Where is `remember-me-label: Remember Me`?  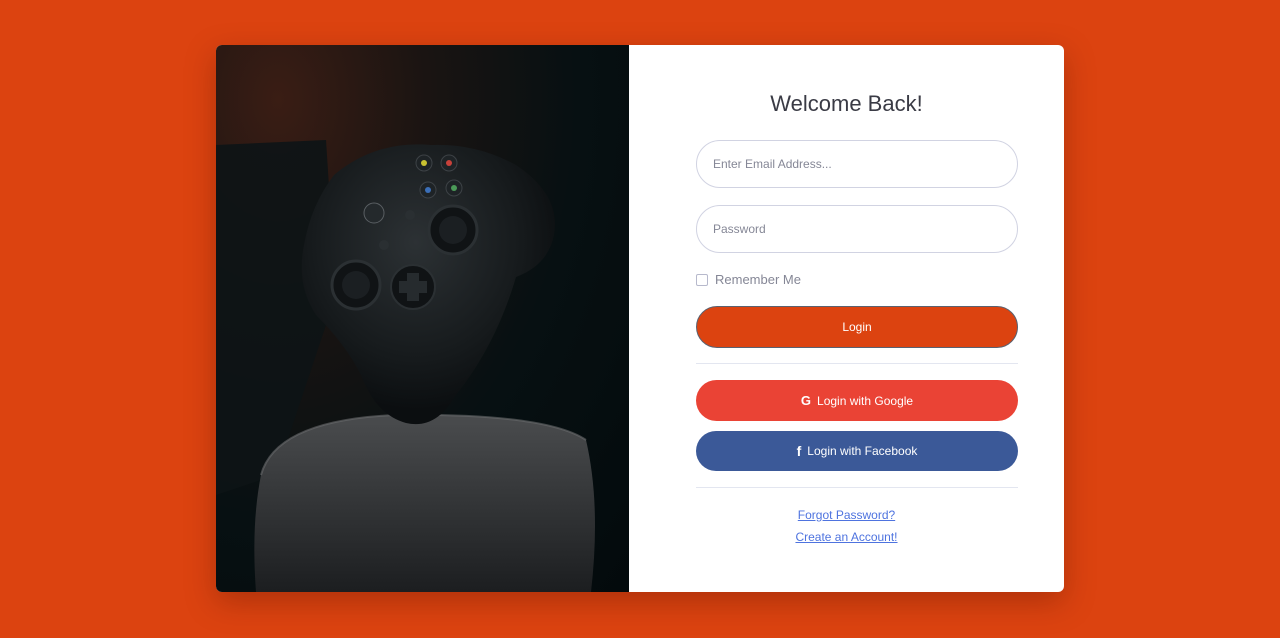
remember-me-label: Remember Me is located at coordinates (758, 279).